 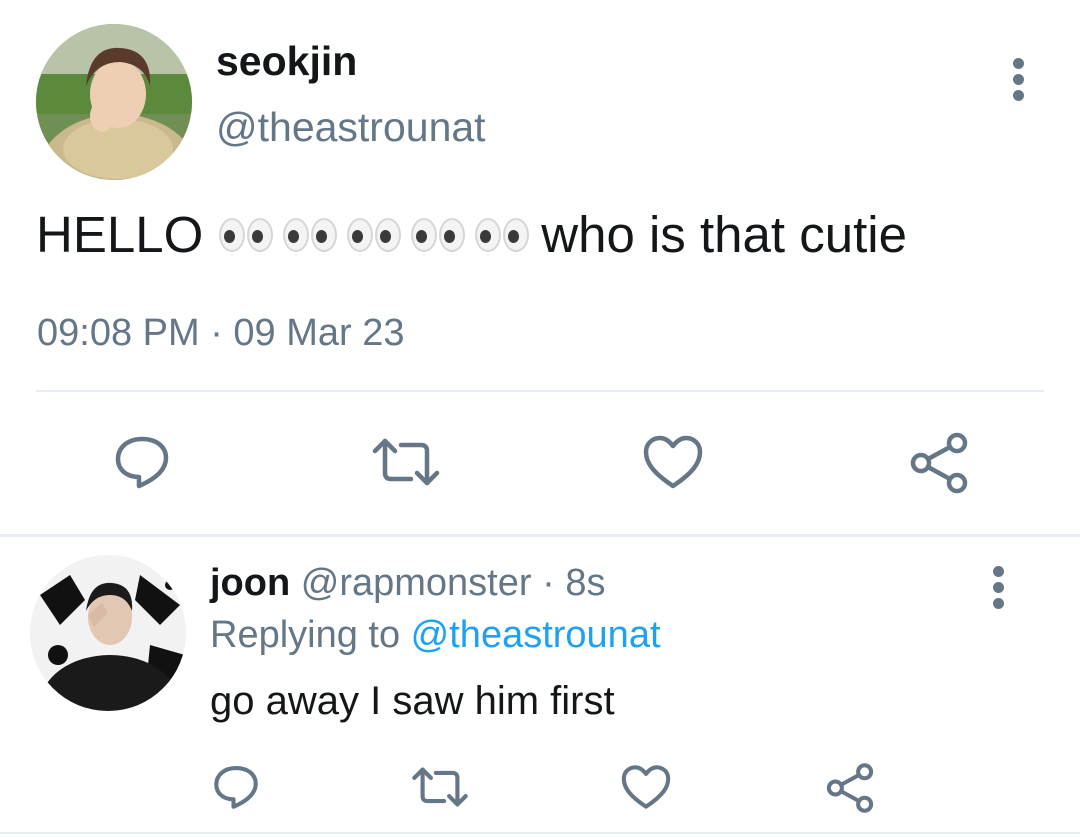 I want to click on tweet-text: HELLO who is that cutie, so click(x=471, y=234).